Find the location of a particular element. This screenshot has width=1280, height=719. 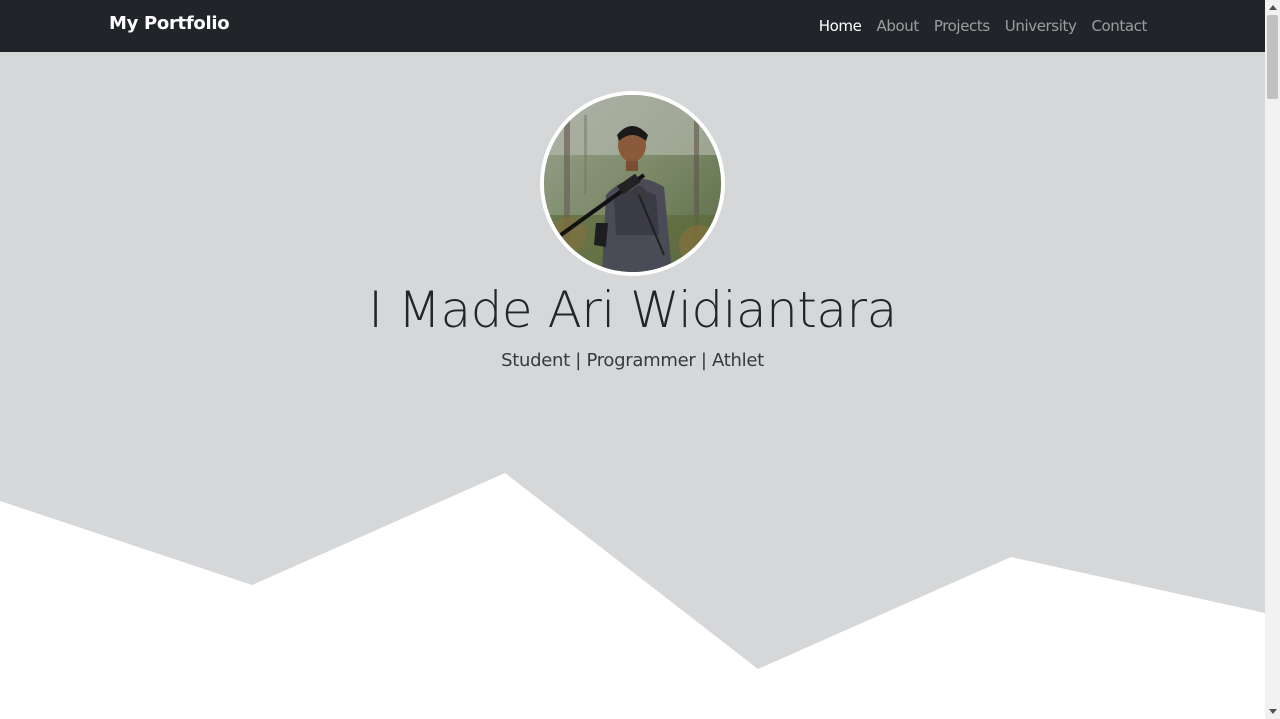

nav-link-home: Home is located at coordinates (840, 26).